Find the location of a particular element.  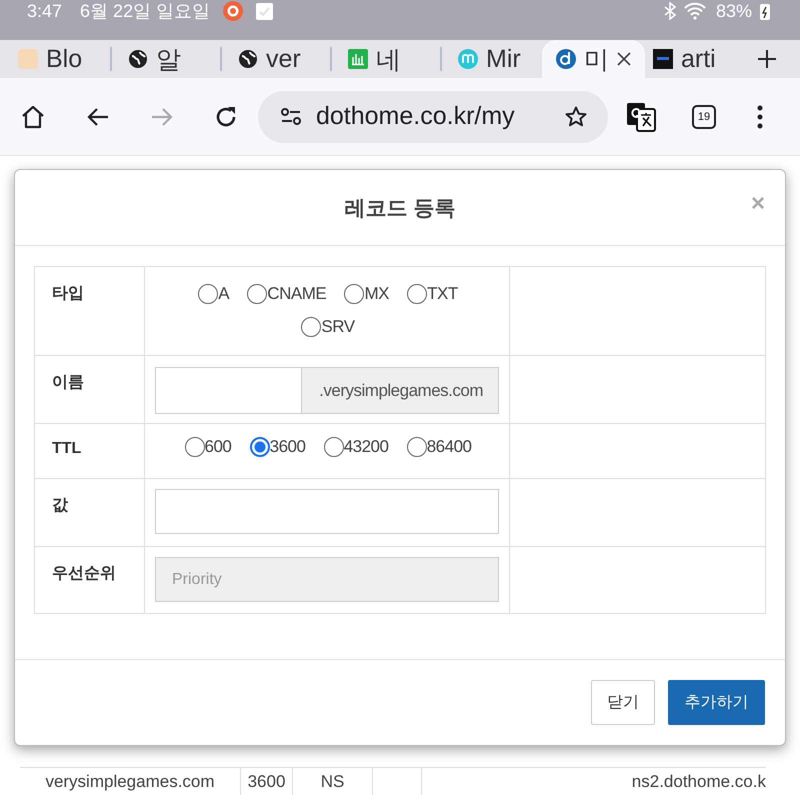

reload-icon is located at coordinates (226, 116).